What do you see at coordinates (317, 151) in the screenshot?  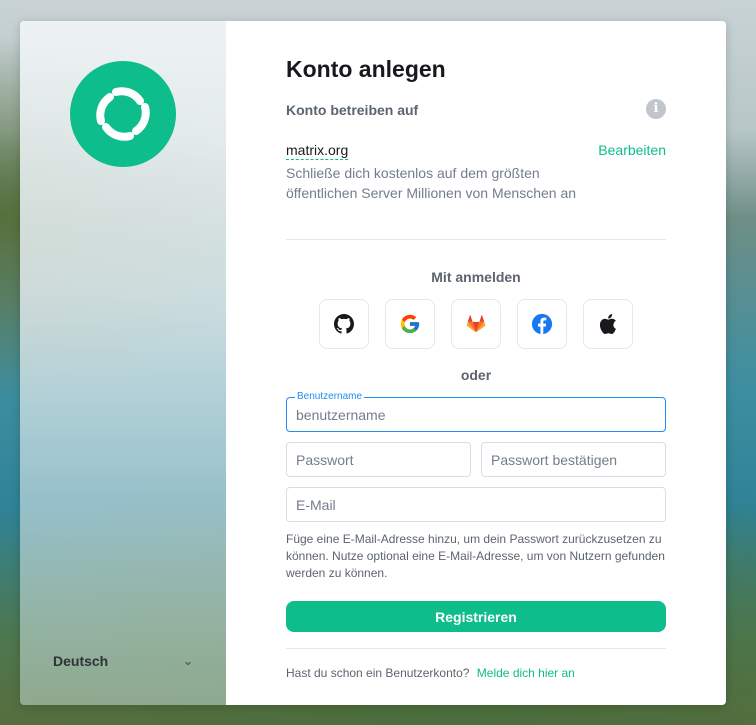 I see `server-name: matrix.org` at bounding box center [317, 151].